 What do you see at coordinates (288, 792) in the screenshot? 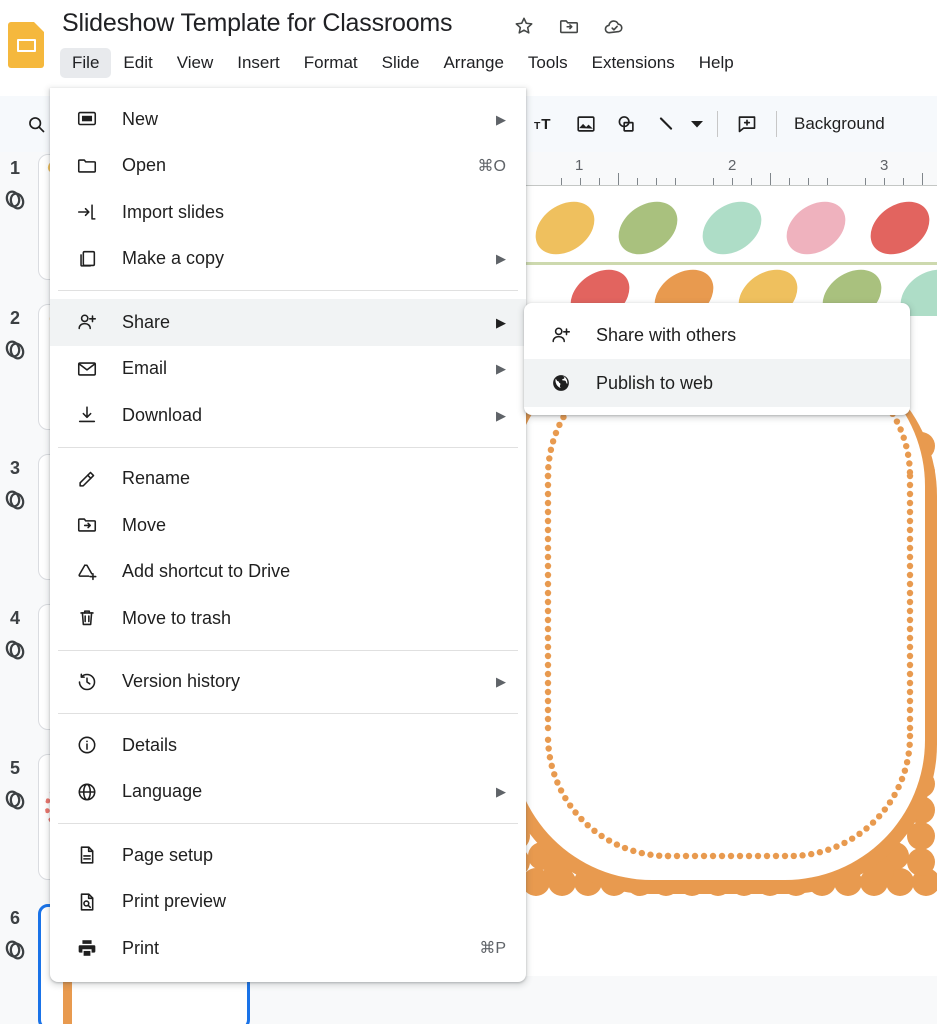
I see `file-menu-item-language: Language ▶` at bounding box center [288, 792].